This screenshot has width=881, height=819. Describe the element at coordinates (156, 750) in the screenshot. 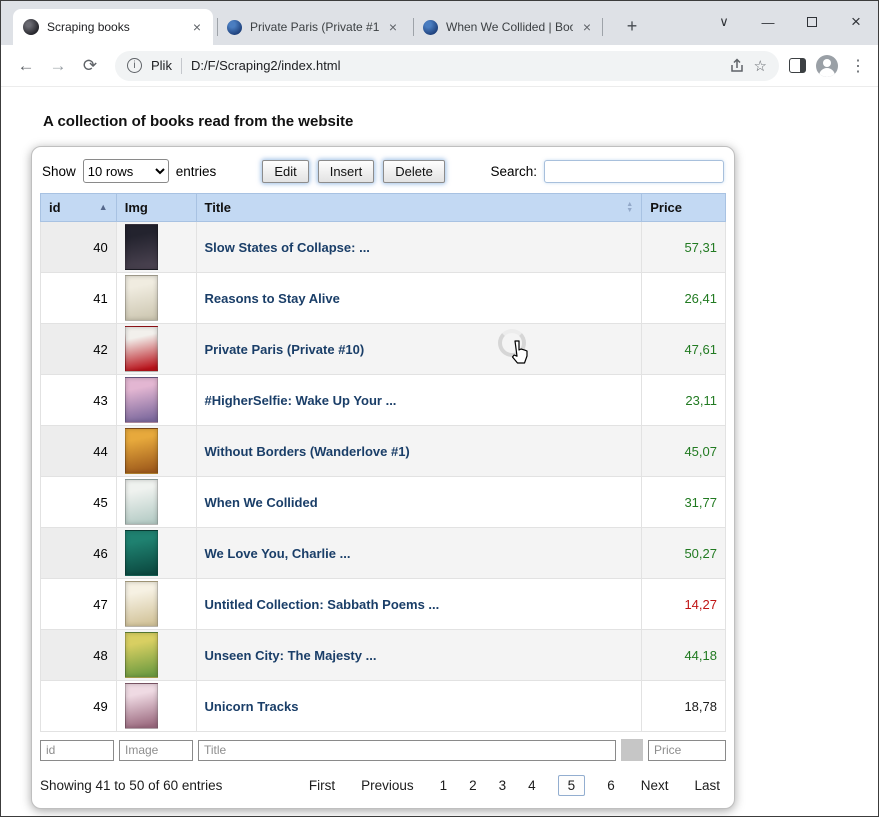

I see `filter-image-input` at that location.